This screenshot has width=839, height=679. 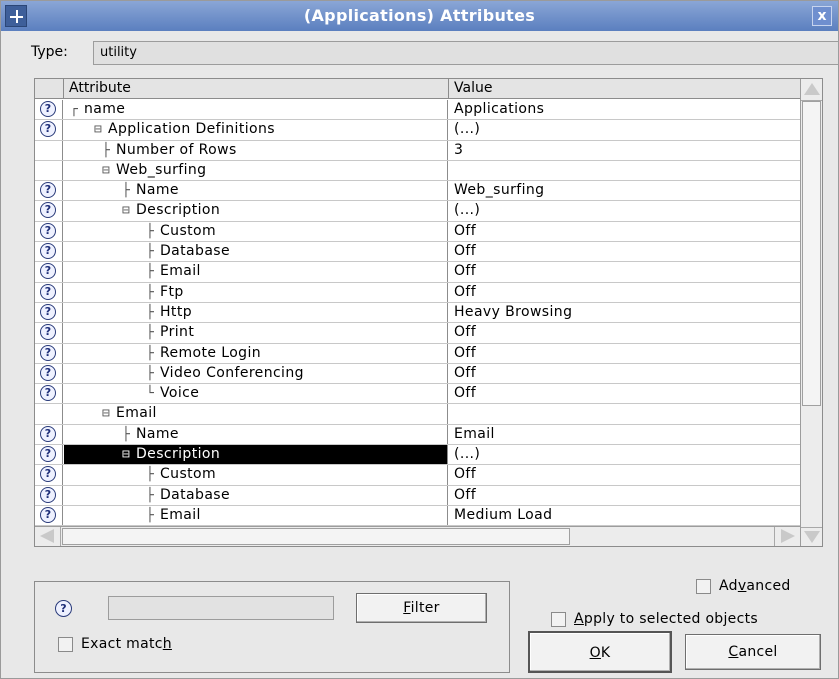 What do you see at coordinates (115, 644) in the screenshot?
I see `exact-match-checkbox: Exact matc h` at bounding box center [115, 644].